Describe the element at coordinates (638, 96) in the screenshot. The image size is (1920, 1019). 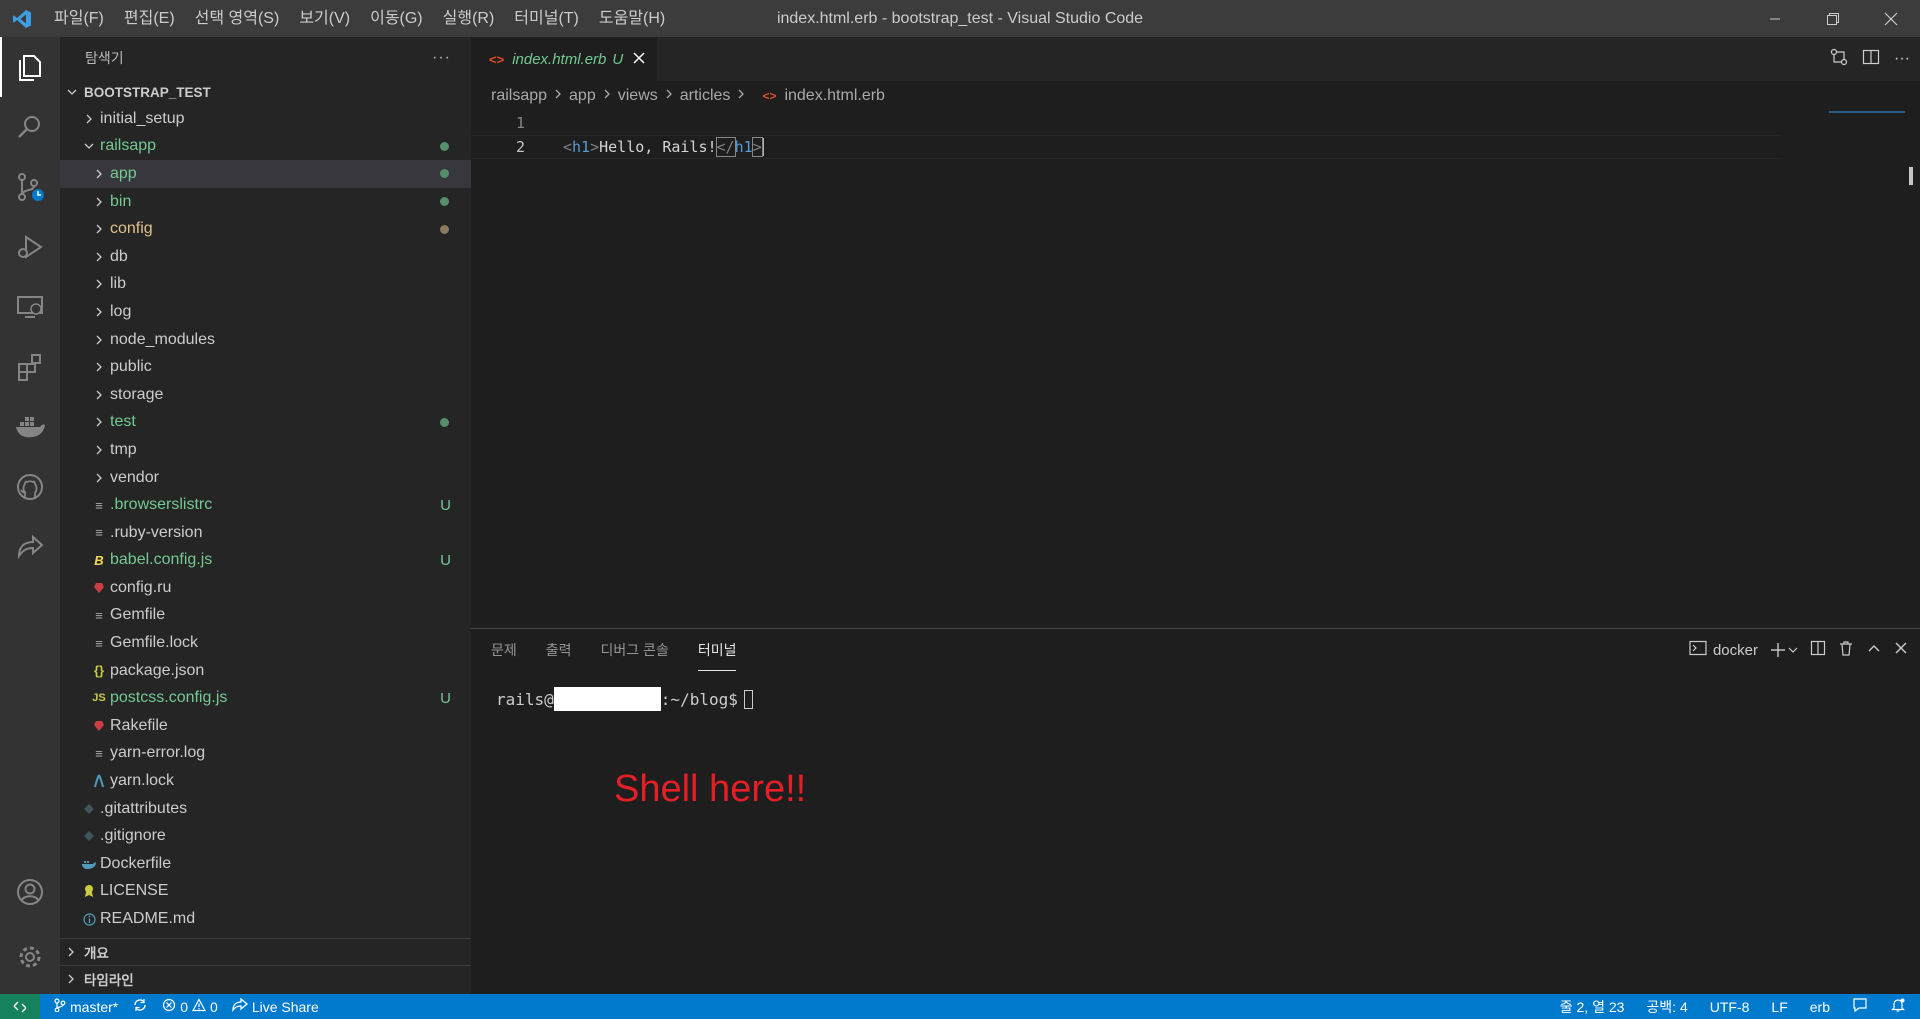
I see `breadcrumb-item: views` at that location.